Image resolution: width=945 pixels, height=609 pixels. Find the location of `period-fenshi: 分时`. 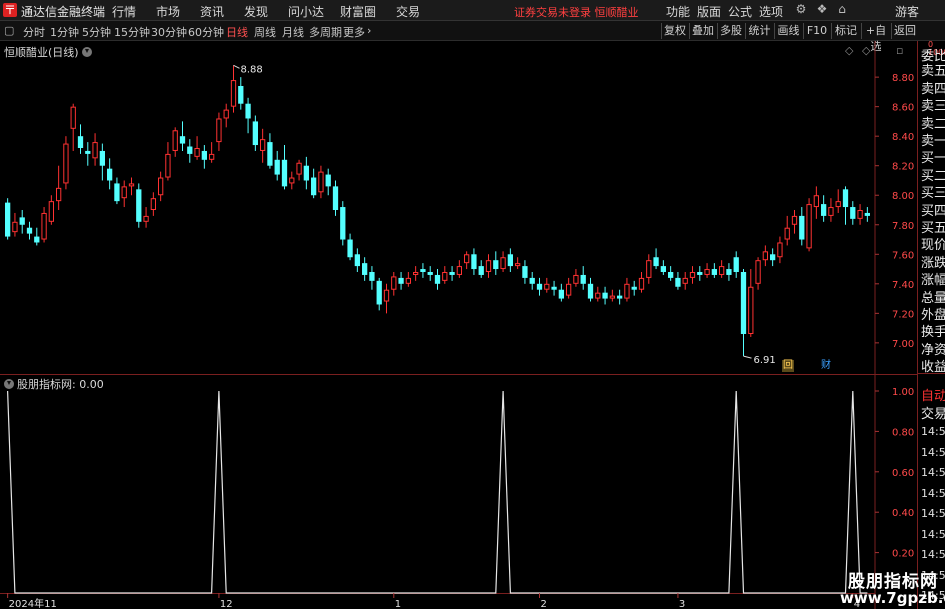

period-fenshi: 分时 is located at coordinates (34, 32).